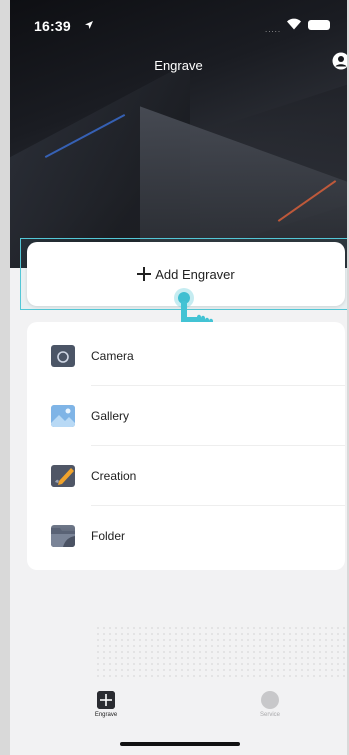 Image resolution: width=349 pixels, height=755 pixels. Describe the element at coordinates (63, 356) in the screenshot. I see `camera-icon` at that location.